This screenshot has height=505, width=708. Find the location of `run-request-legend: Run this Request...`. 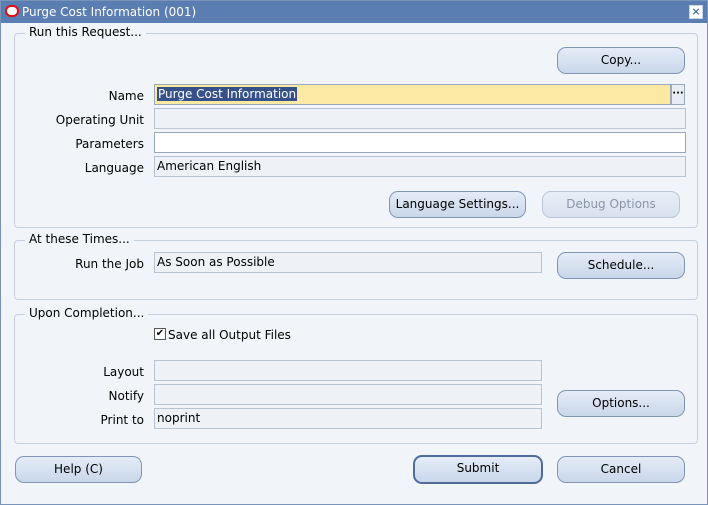

run-request-legend: Run this Request... is located at coordinates (85, 32).